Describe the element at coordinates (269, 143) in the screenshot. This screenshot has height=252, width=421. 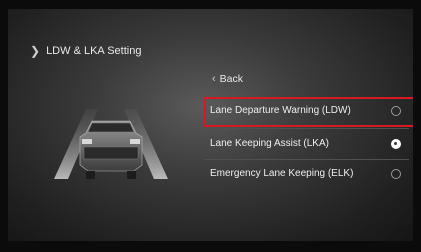
I see `option-lka-label: Lane Keeping Assist (LKA)` at that location.